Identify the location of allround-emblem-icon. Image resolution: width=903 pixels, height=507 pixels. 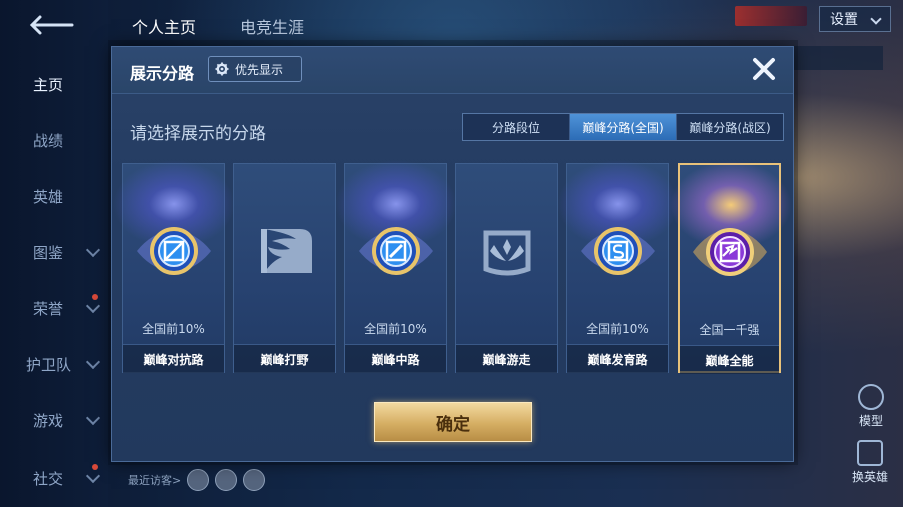
(729, 252).